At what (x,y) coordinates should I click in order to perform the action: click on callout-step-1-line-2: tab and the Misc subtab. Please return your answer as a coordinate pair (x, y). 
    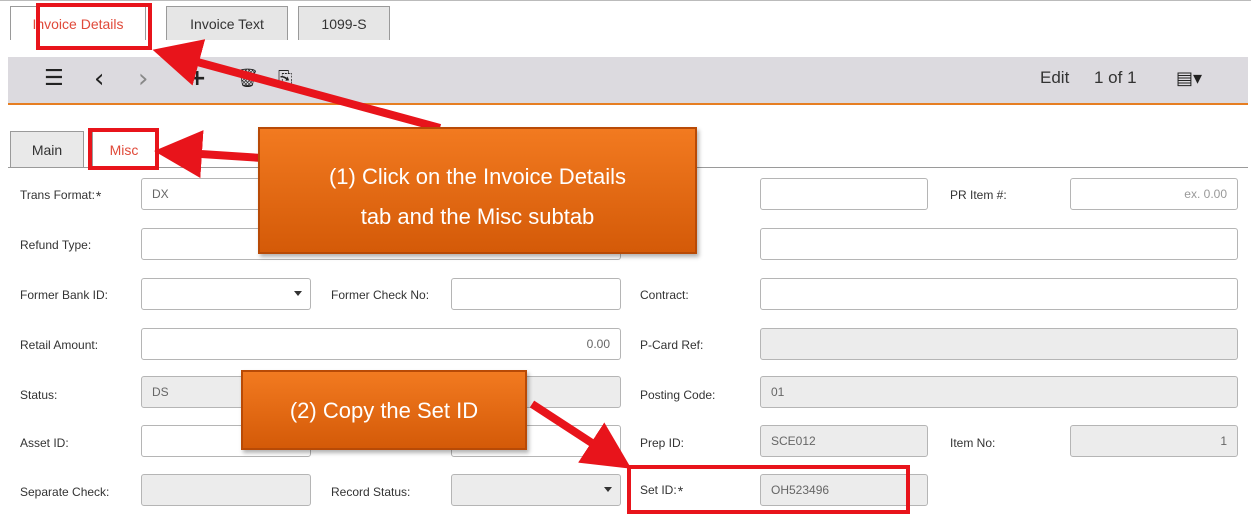
    Looking at the image, I should click on (477, 216).